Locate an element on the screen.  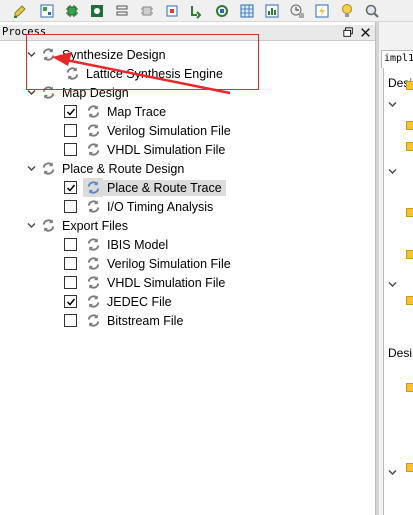
tab-impl1: impl1 is located at coordinates (397, 59).